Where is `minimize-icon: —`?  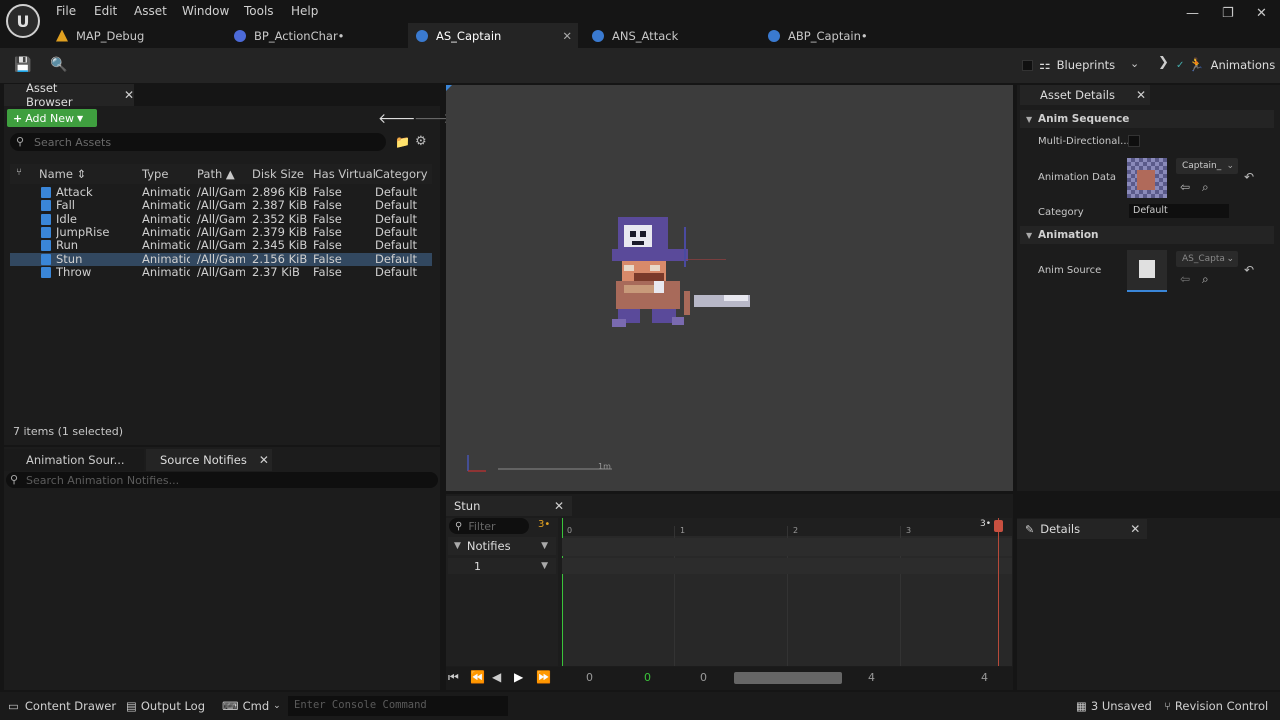 minimize-icon: — is located at coordinates (1192, 13).